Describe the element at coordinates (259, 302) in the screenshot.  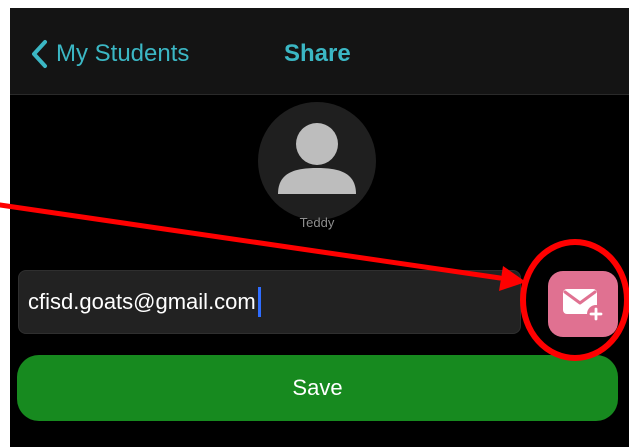
I see `text-cursor` at that location.